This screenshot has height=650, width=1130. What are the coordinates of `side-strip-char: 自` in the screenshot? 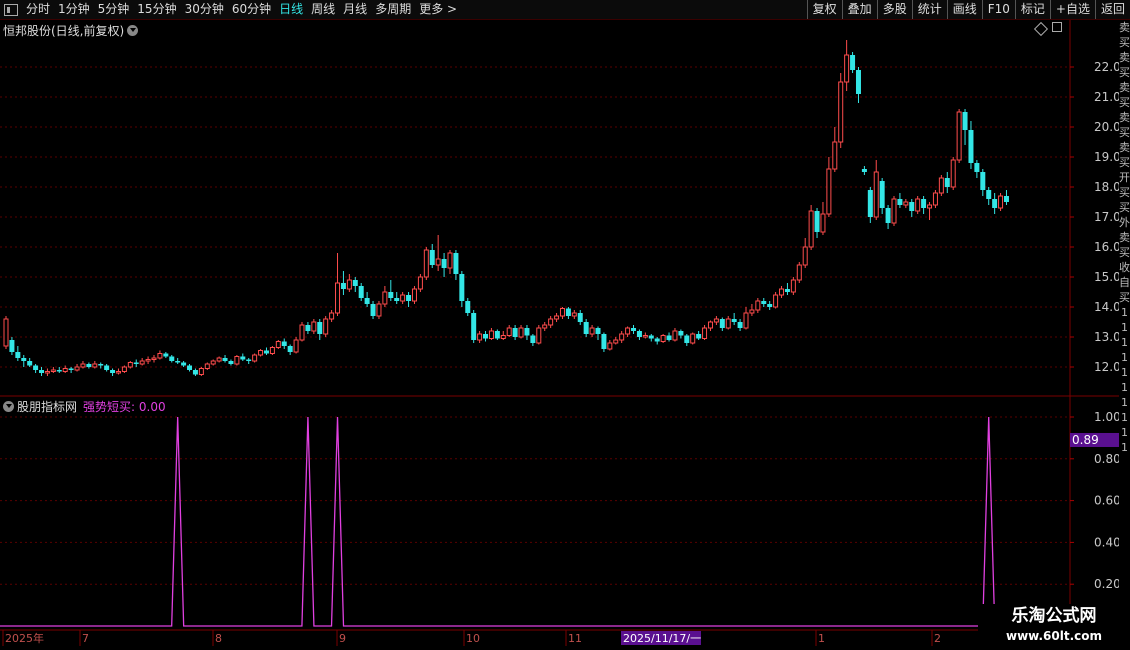 It's located at (1124, 282).